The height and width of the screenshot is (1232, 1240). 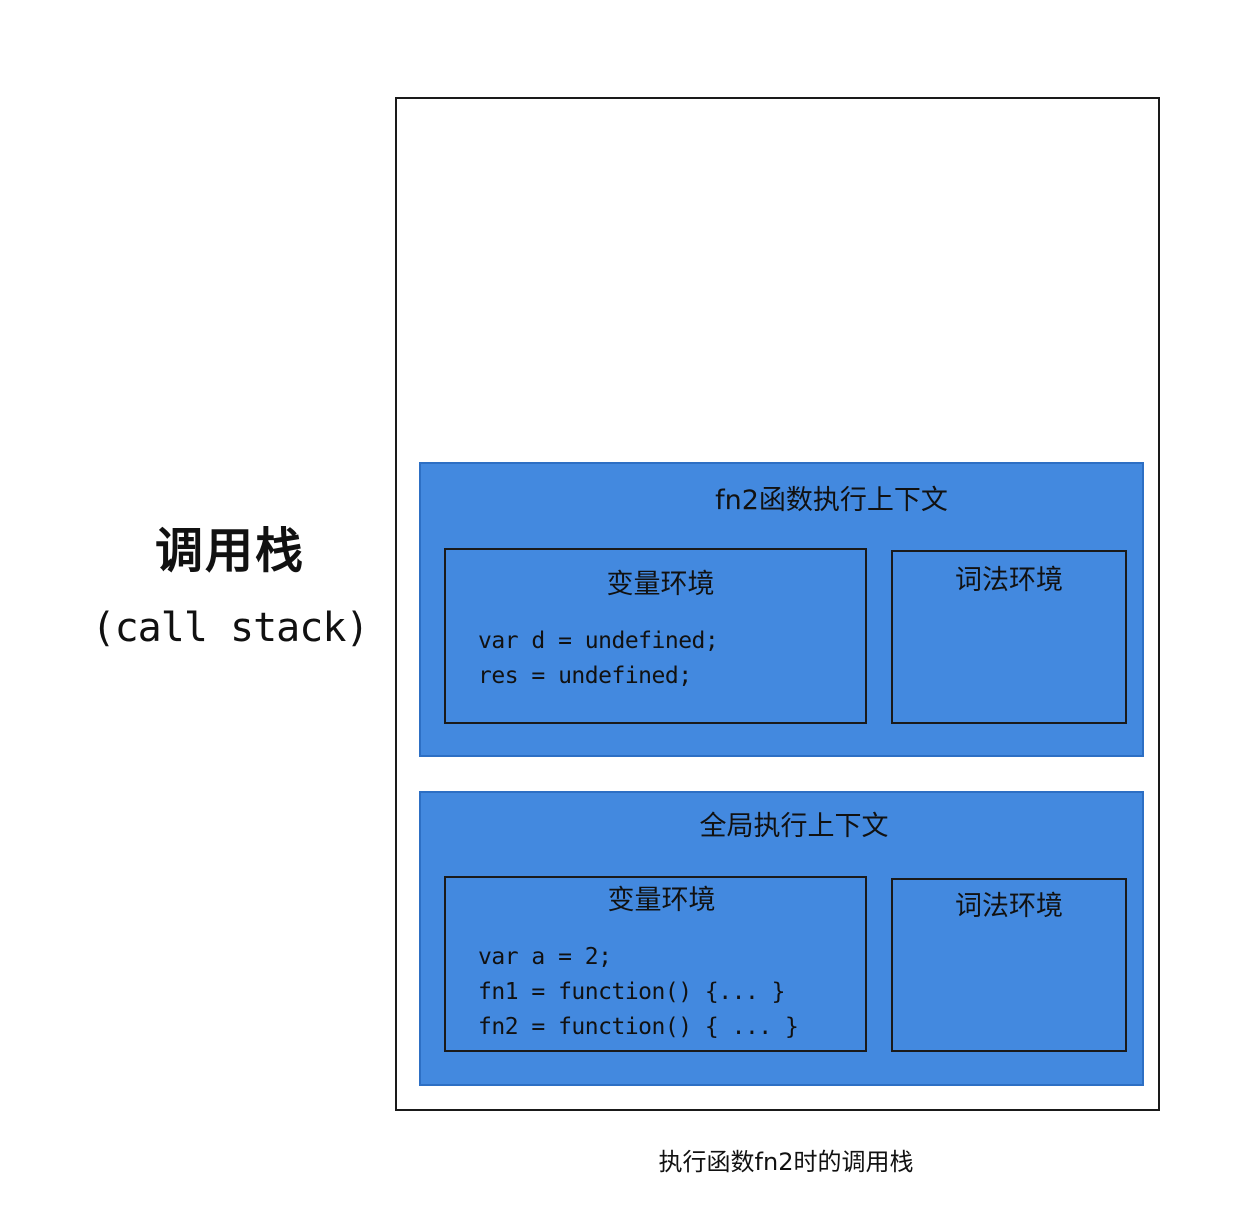 I want to click on global-lexical-environment-title: 词法环境, so click(x=1009, y=906).